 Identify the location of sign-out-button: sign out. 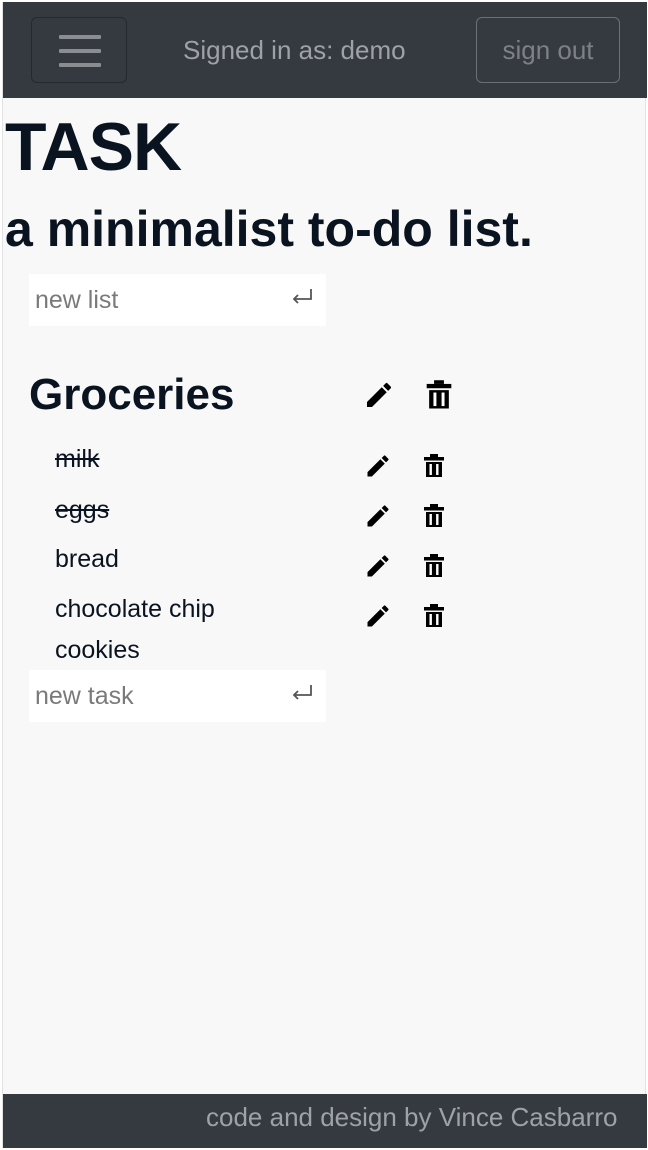
(548, 50).